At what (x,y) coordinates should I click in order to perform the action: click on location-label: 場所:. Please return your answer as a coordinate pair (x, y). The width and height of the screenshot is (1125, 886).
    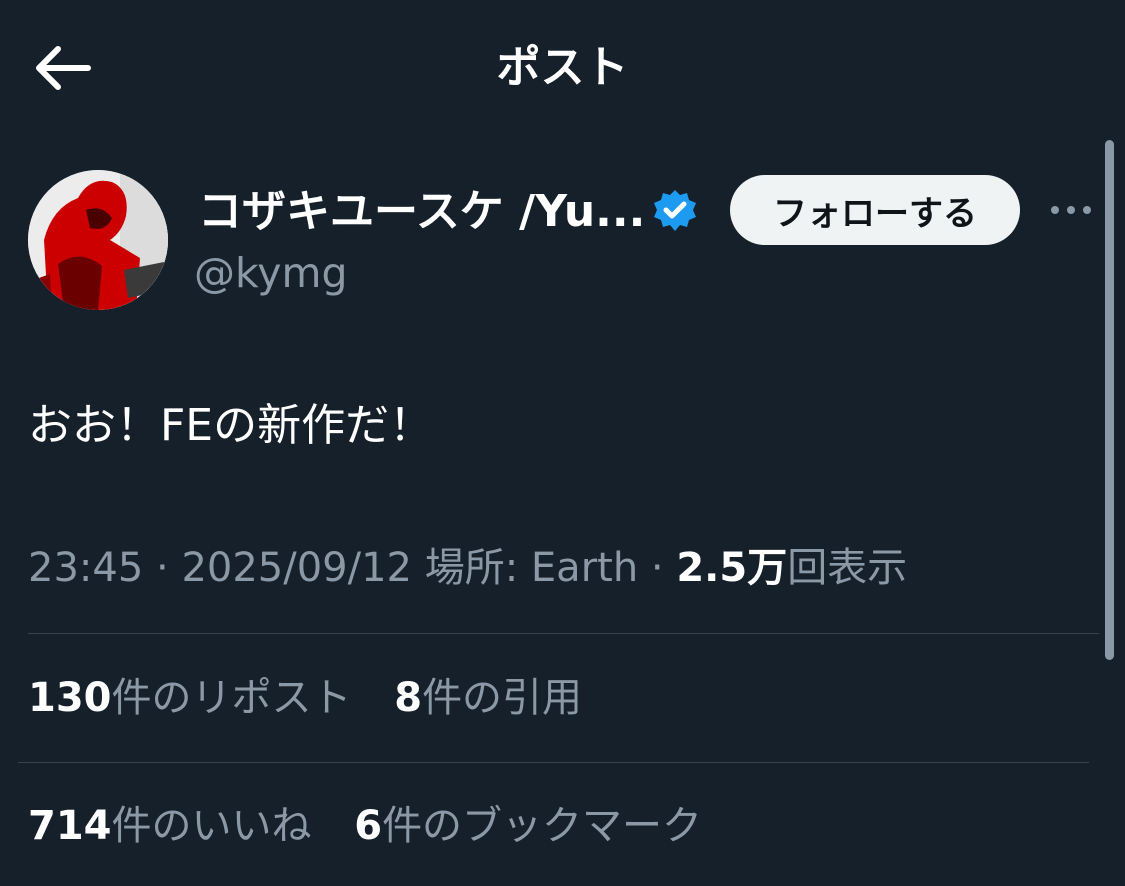
    Looking at the image, I should click on (471, 568).